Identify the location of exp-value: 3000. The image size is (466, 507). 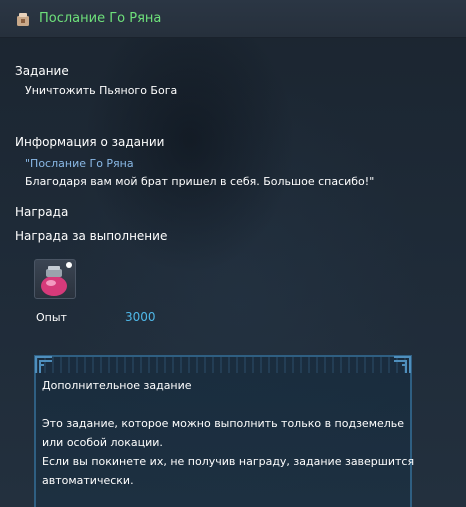
(140, 317).